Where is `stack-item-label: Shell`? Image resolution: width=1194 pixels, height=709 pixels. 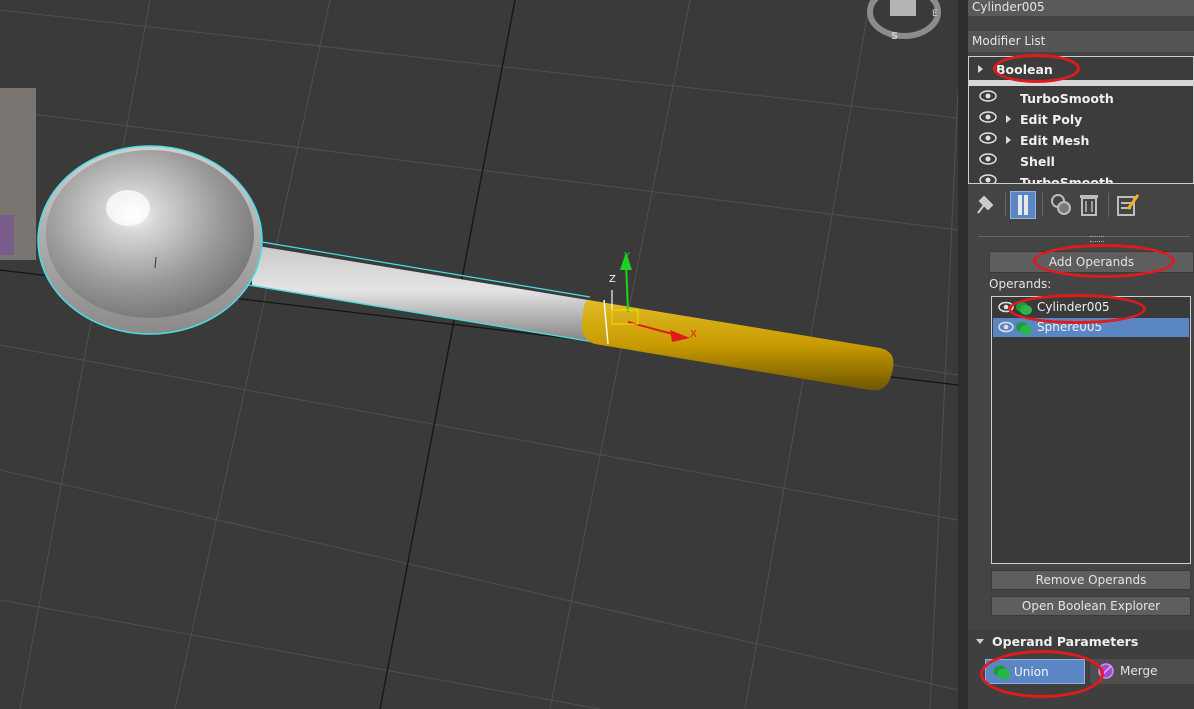
stack-item-label: Shell is located at coordinates (1037, 161).